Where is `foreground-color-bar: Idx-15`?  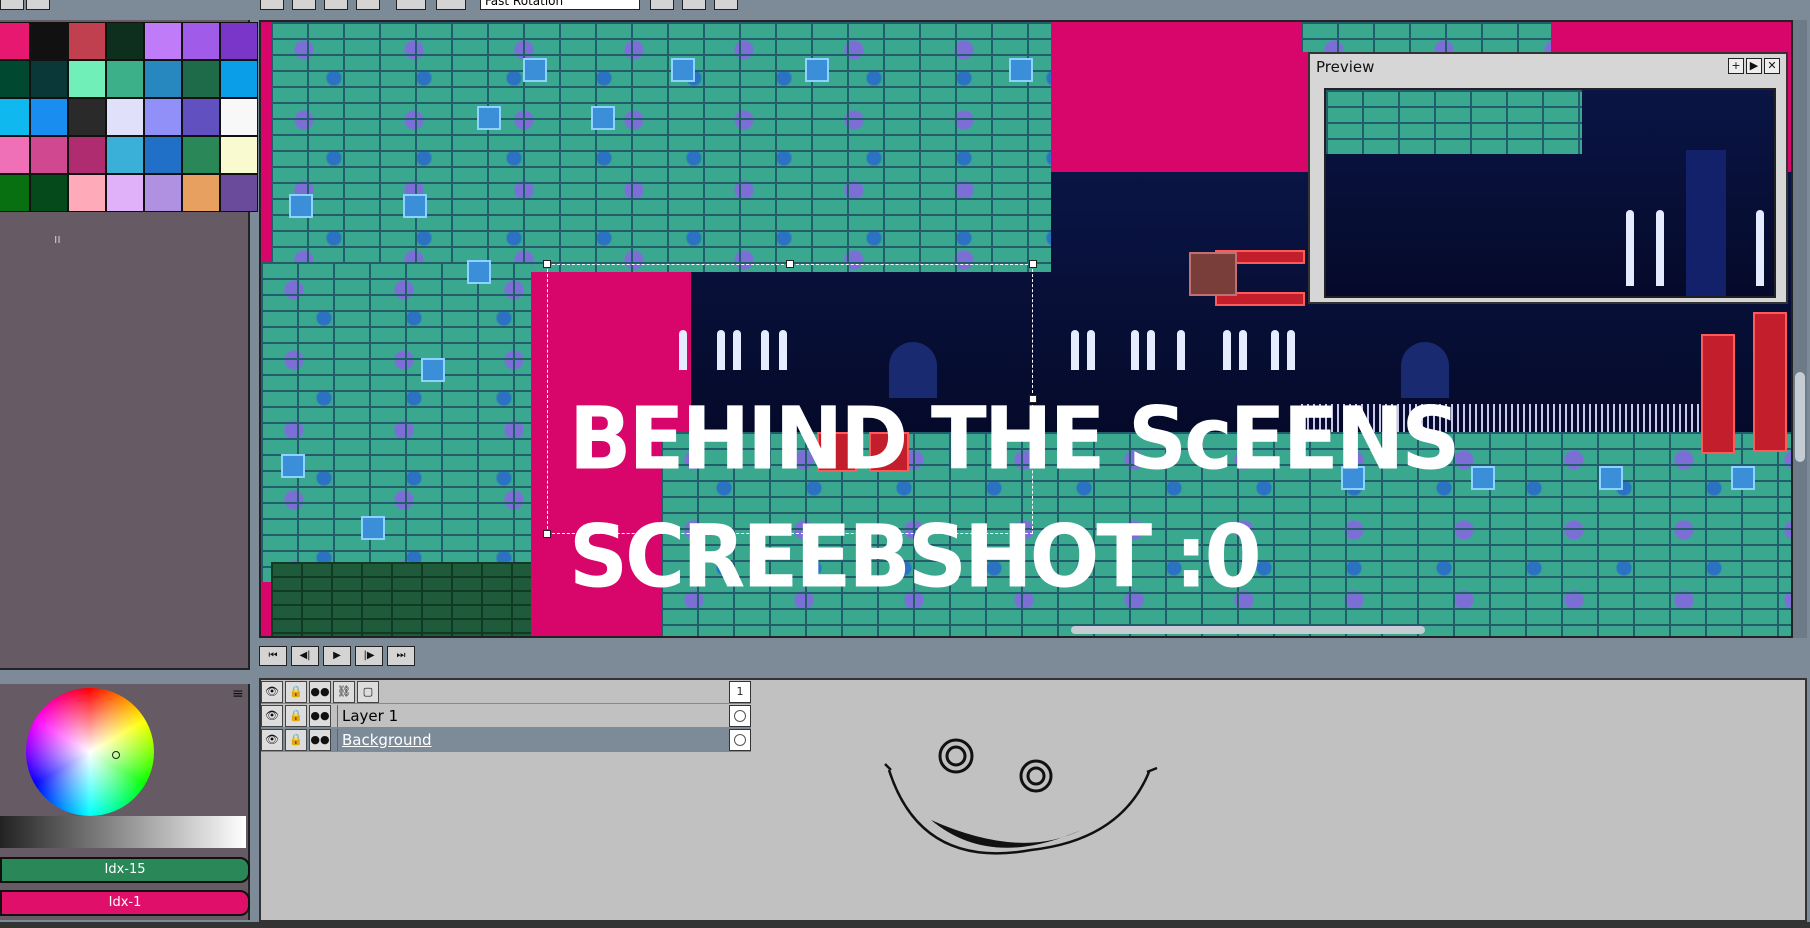
foreground-color-bar: Idx-15 is located at coordinates (125, 870).